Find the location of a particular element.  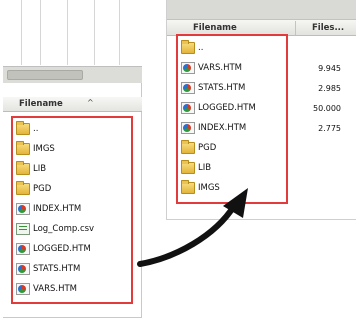

file-list-item: Log_Comp.csv is located at coordinates (55, 229).